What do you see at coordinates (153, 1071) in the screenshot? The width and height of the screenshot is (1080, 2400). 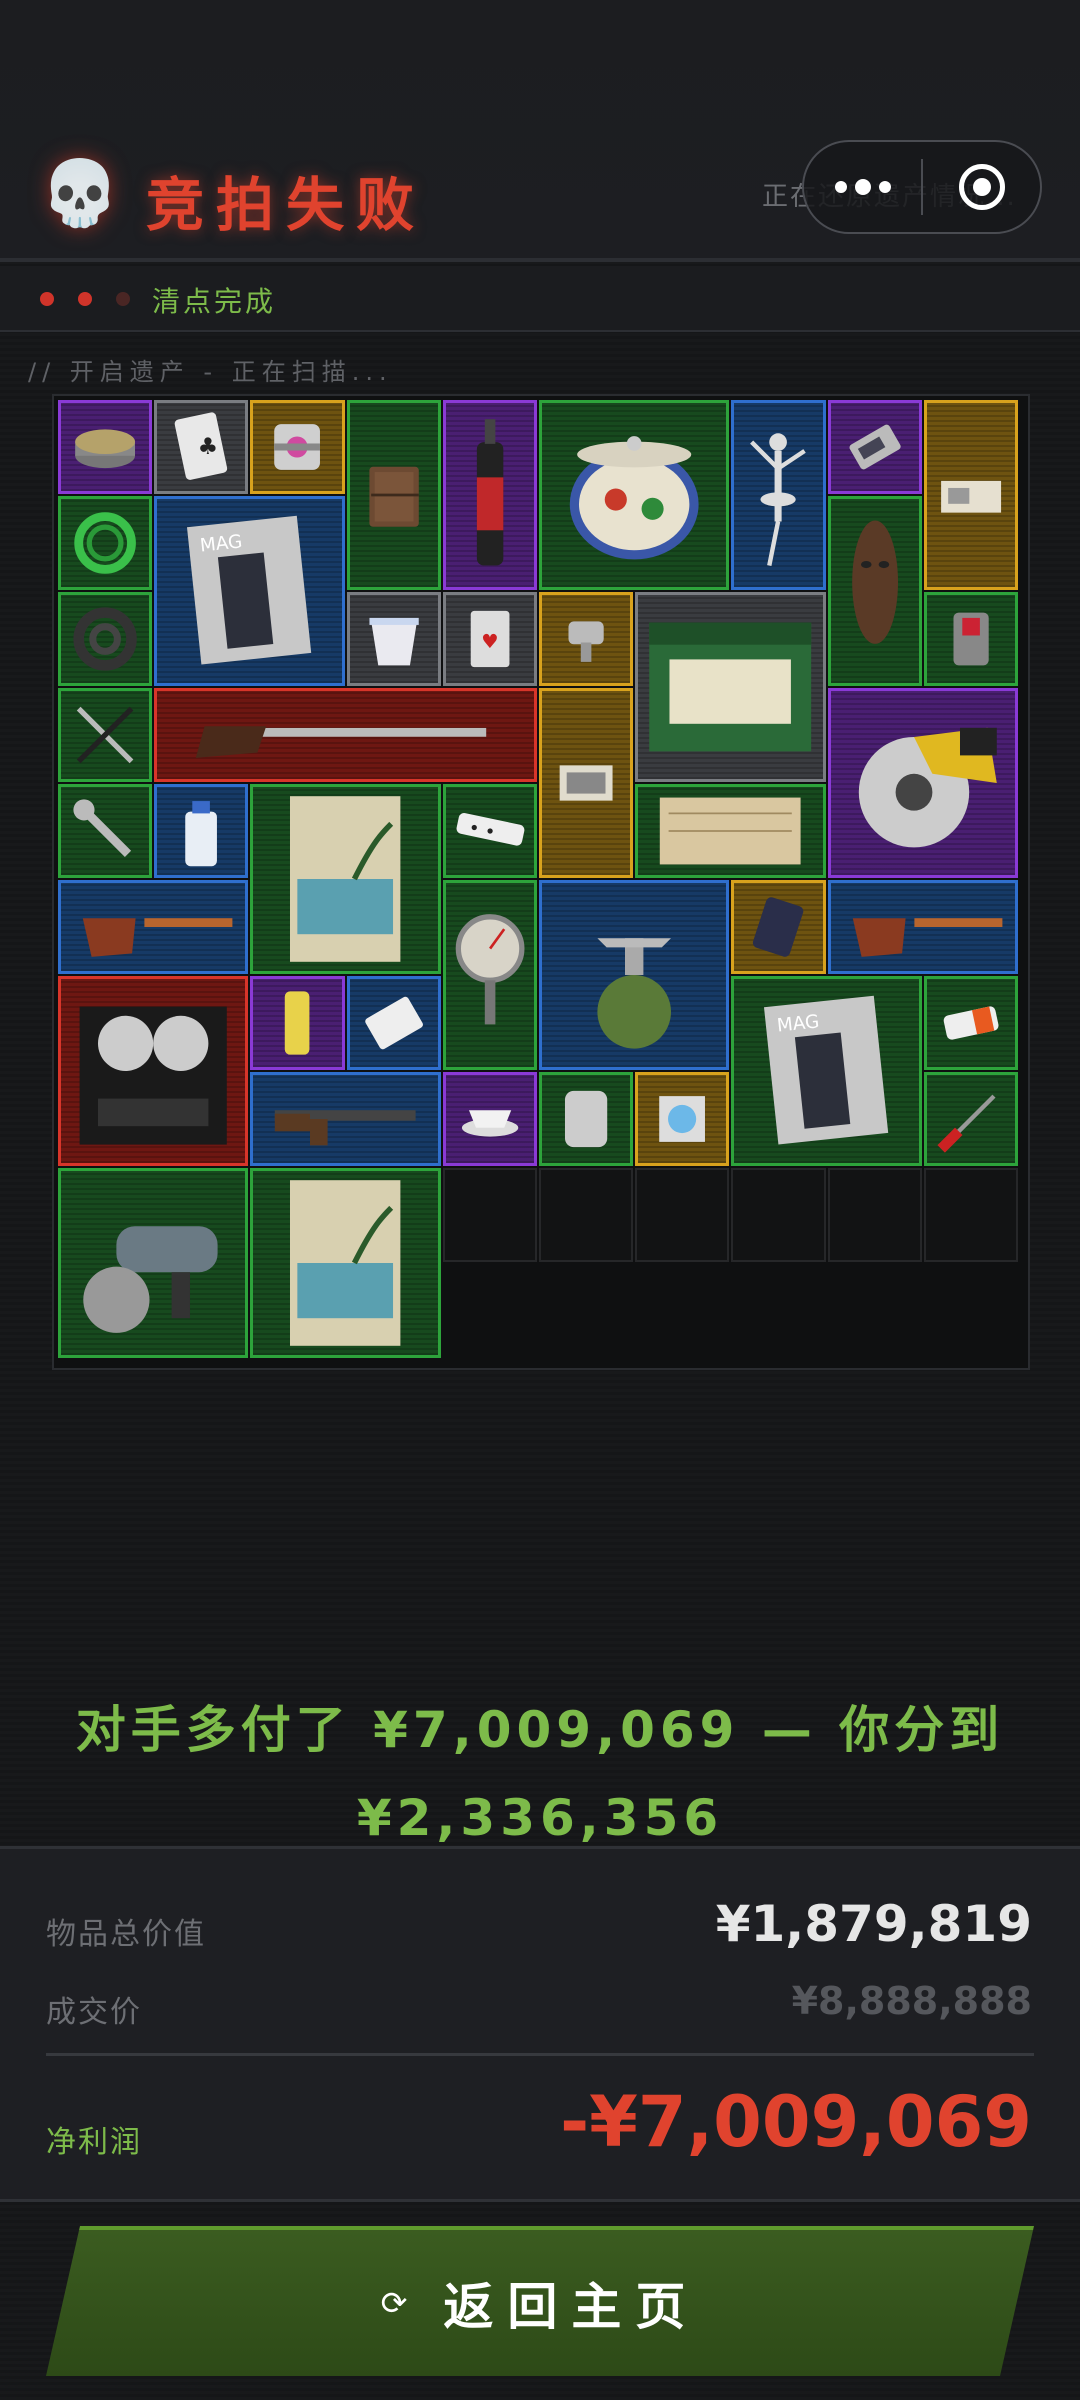 I see `reel-recorder-icon` at bounding box center [153, 1071].